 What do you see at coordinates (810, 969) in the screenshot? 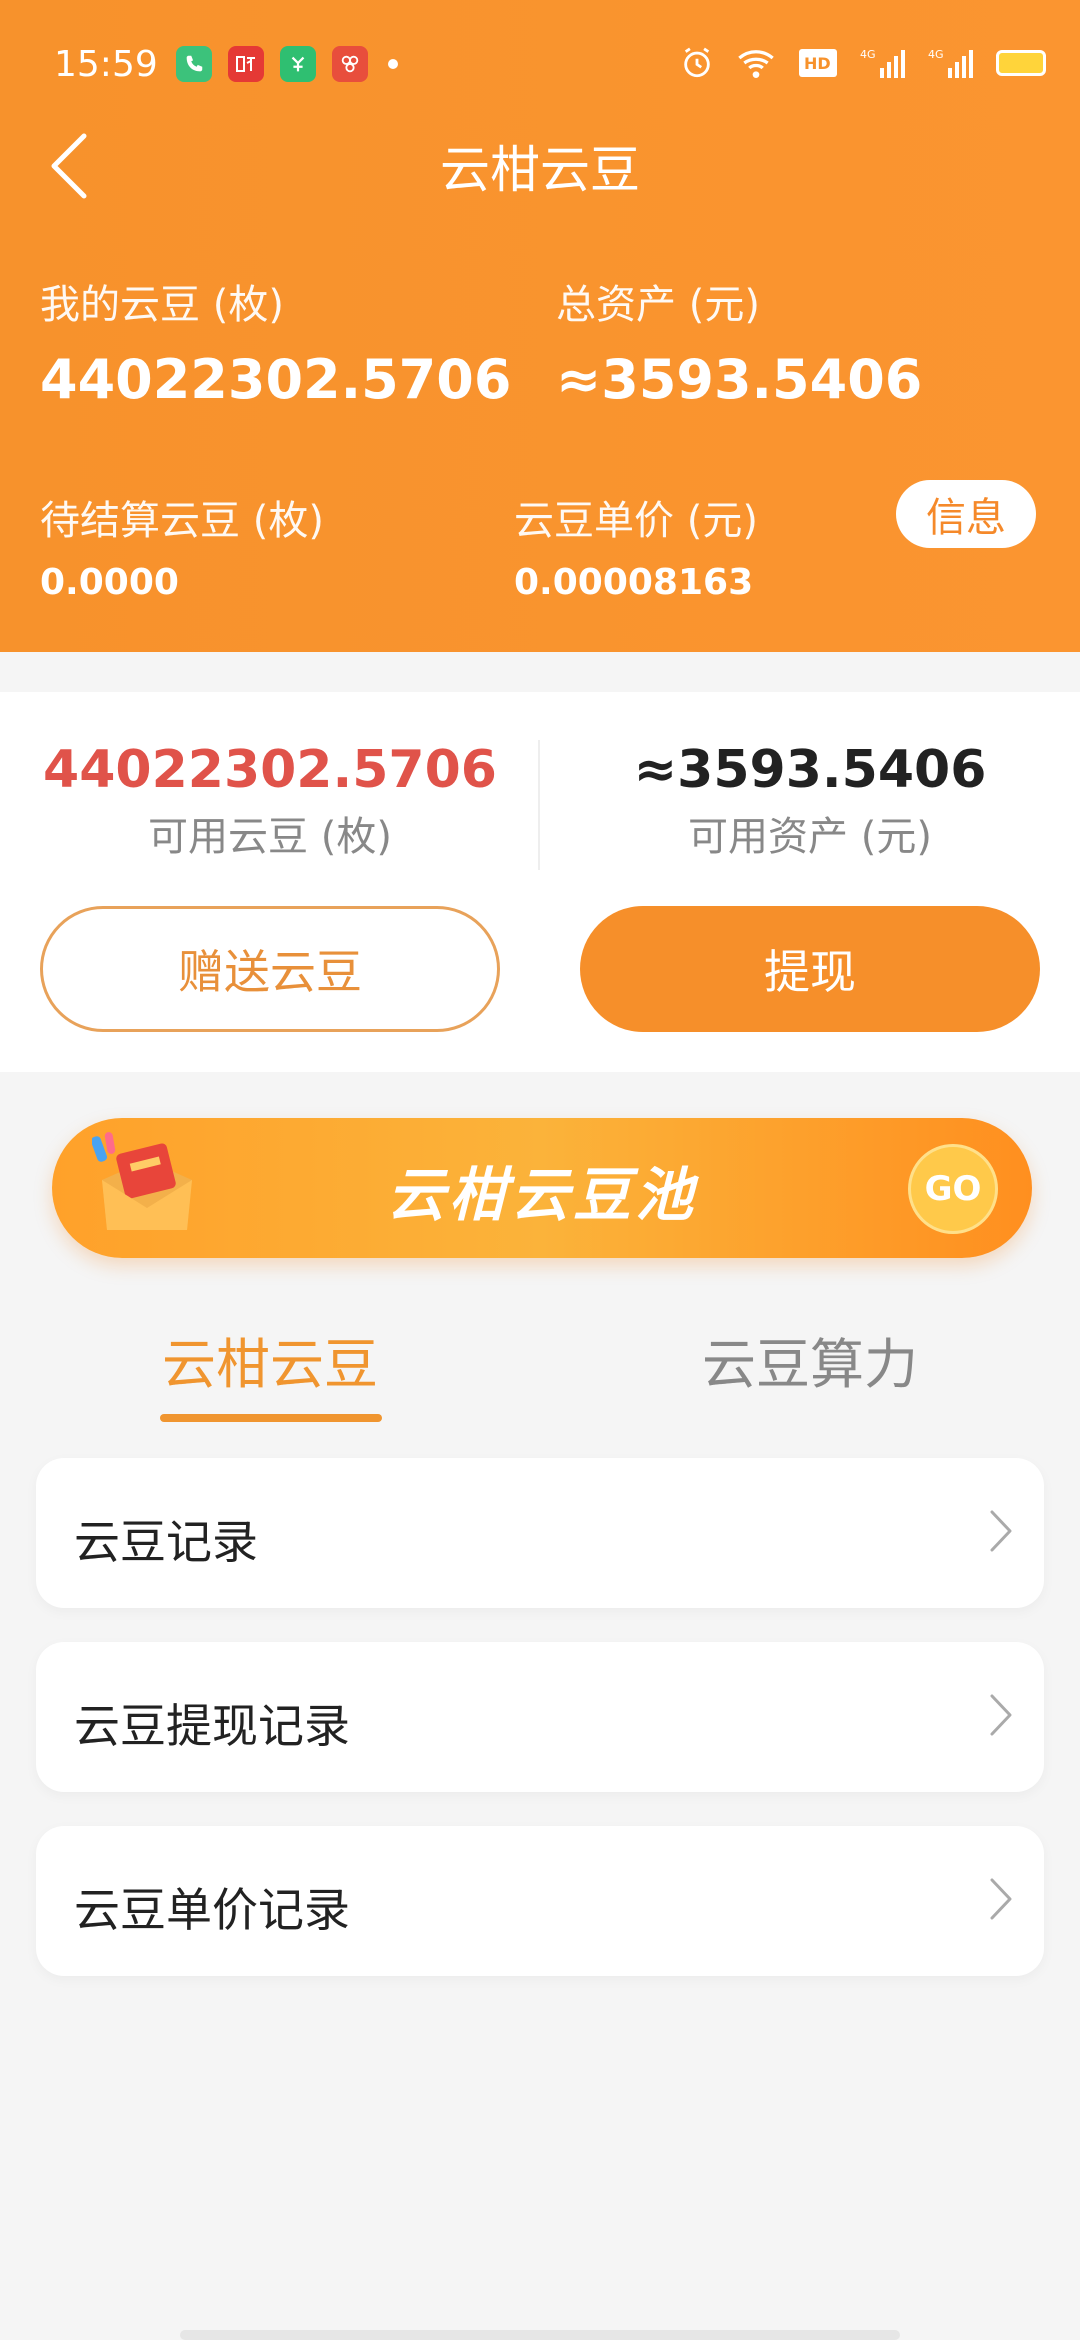
I see `withdraw-button: 提现` at bounding box center [810, 969].